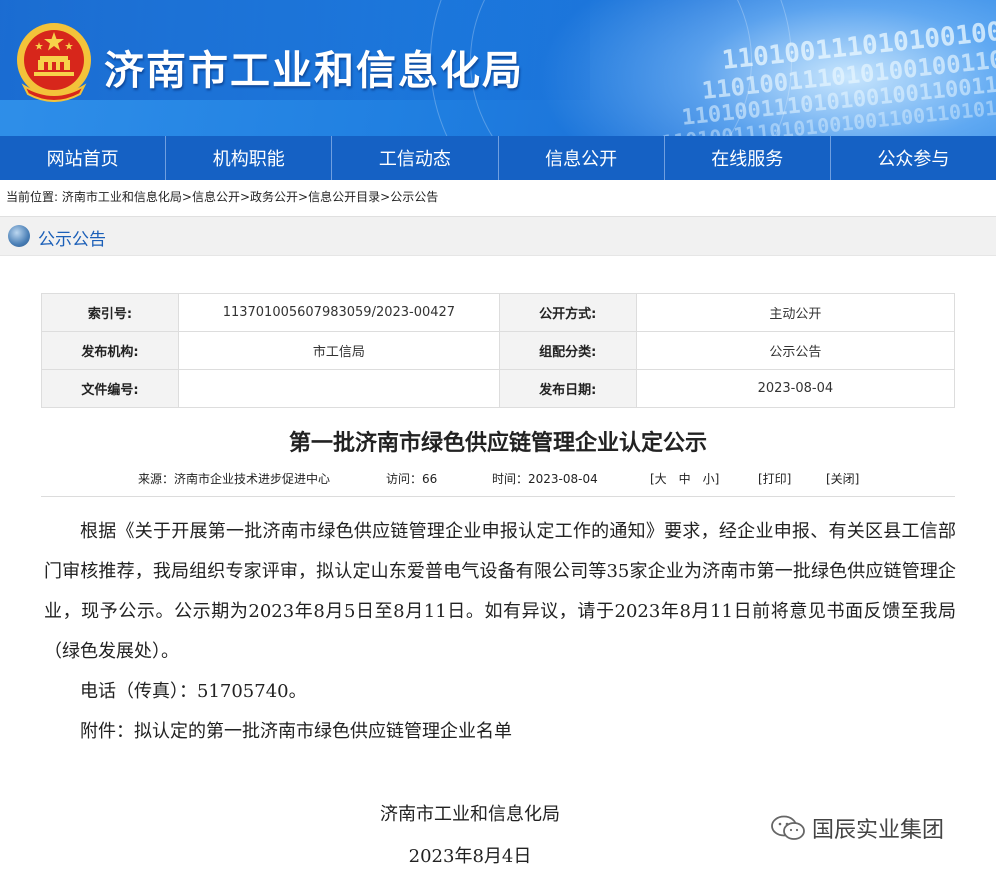  Describe the element at coordinates (234, 479) in the screenshot. I see `article-source: 来源：济南市企业技术进步促进中心` at that location.